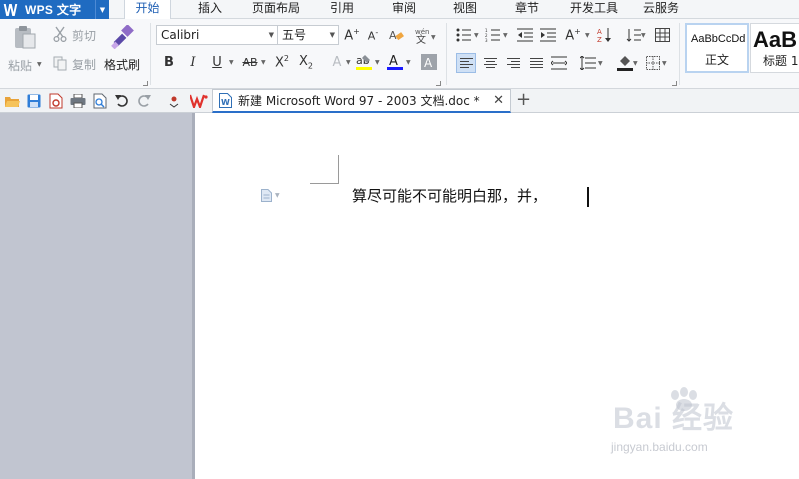 The image size is (799, 479). I want to click on phonetic-guide-button: wén 文 ▼, so click(426, 35).